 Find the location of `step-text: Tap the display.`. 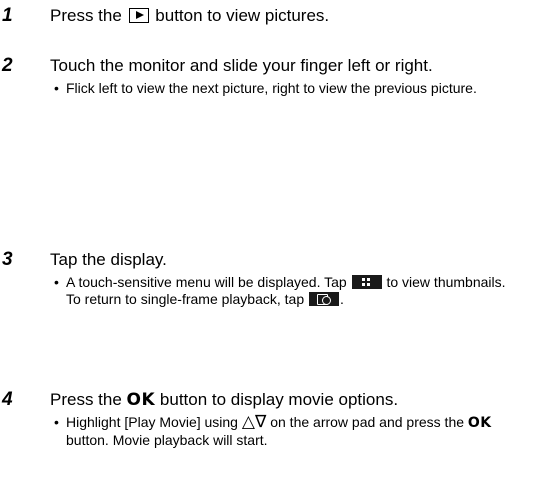

step-text: Tap the display. is located at coordinates (108, 259).